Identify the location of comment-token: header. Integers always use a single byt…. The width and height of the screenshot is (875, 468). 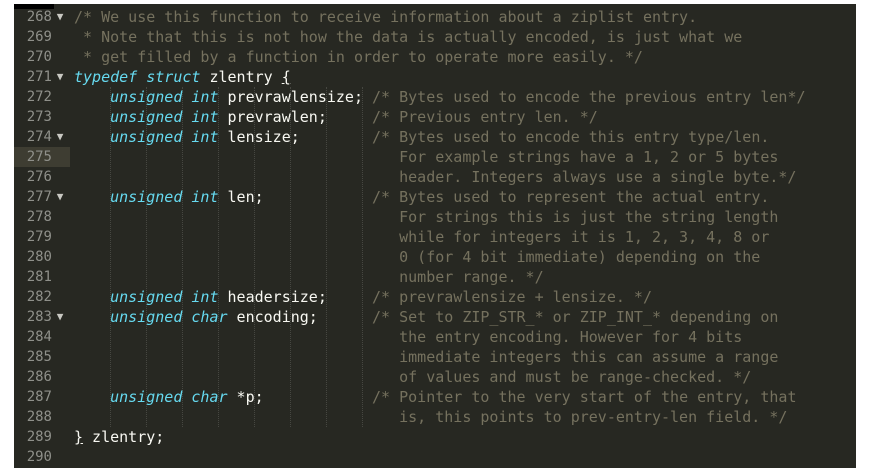
(435, 177).